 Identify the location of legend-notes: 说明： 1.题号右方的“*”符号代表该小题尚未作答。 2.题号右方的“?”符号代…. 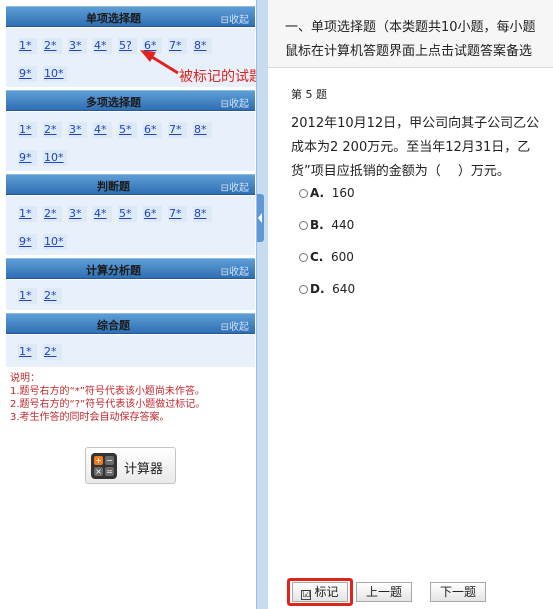
(107, 398).